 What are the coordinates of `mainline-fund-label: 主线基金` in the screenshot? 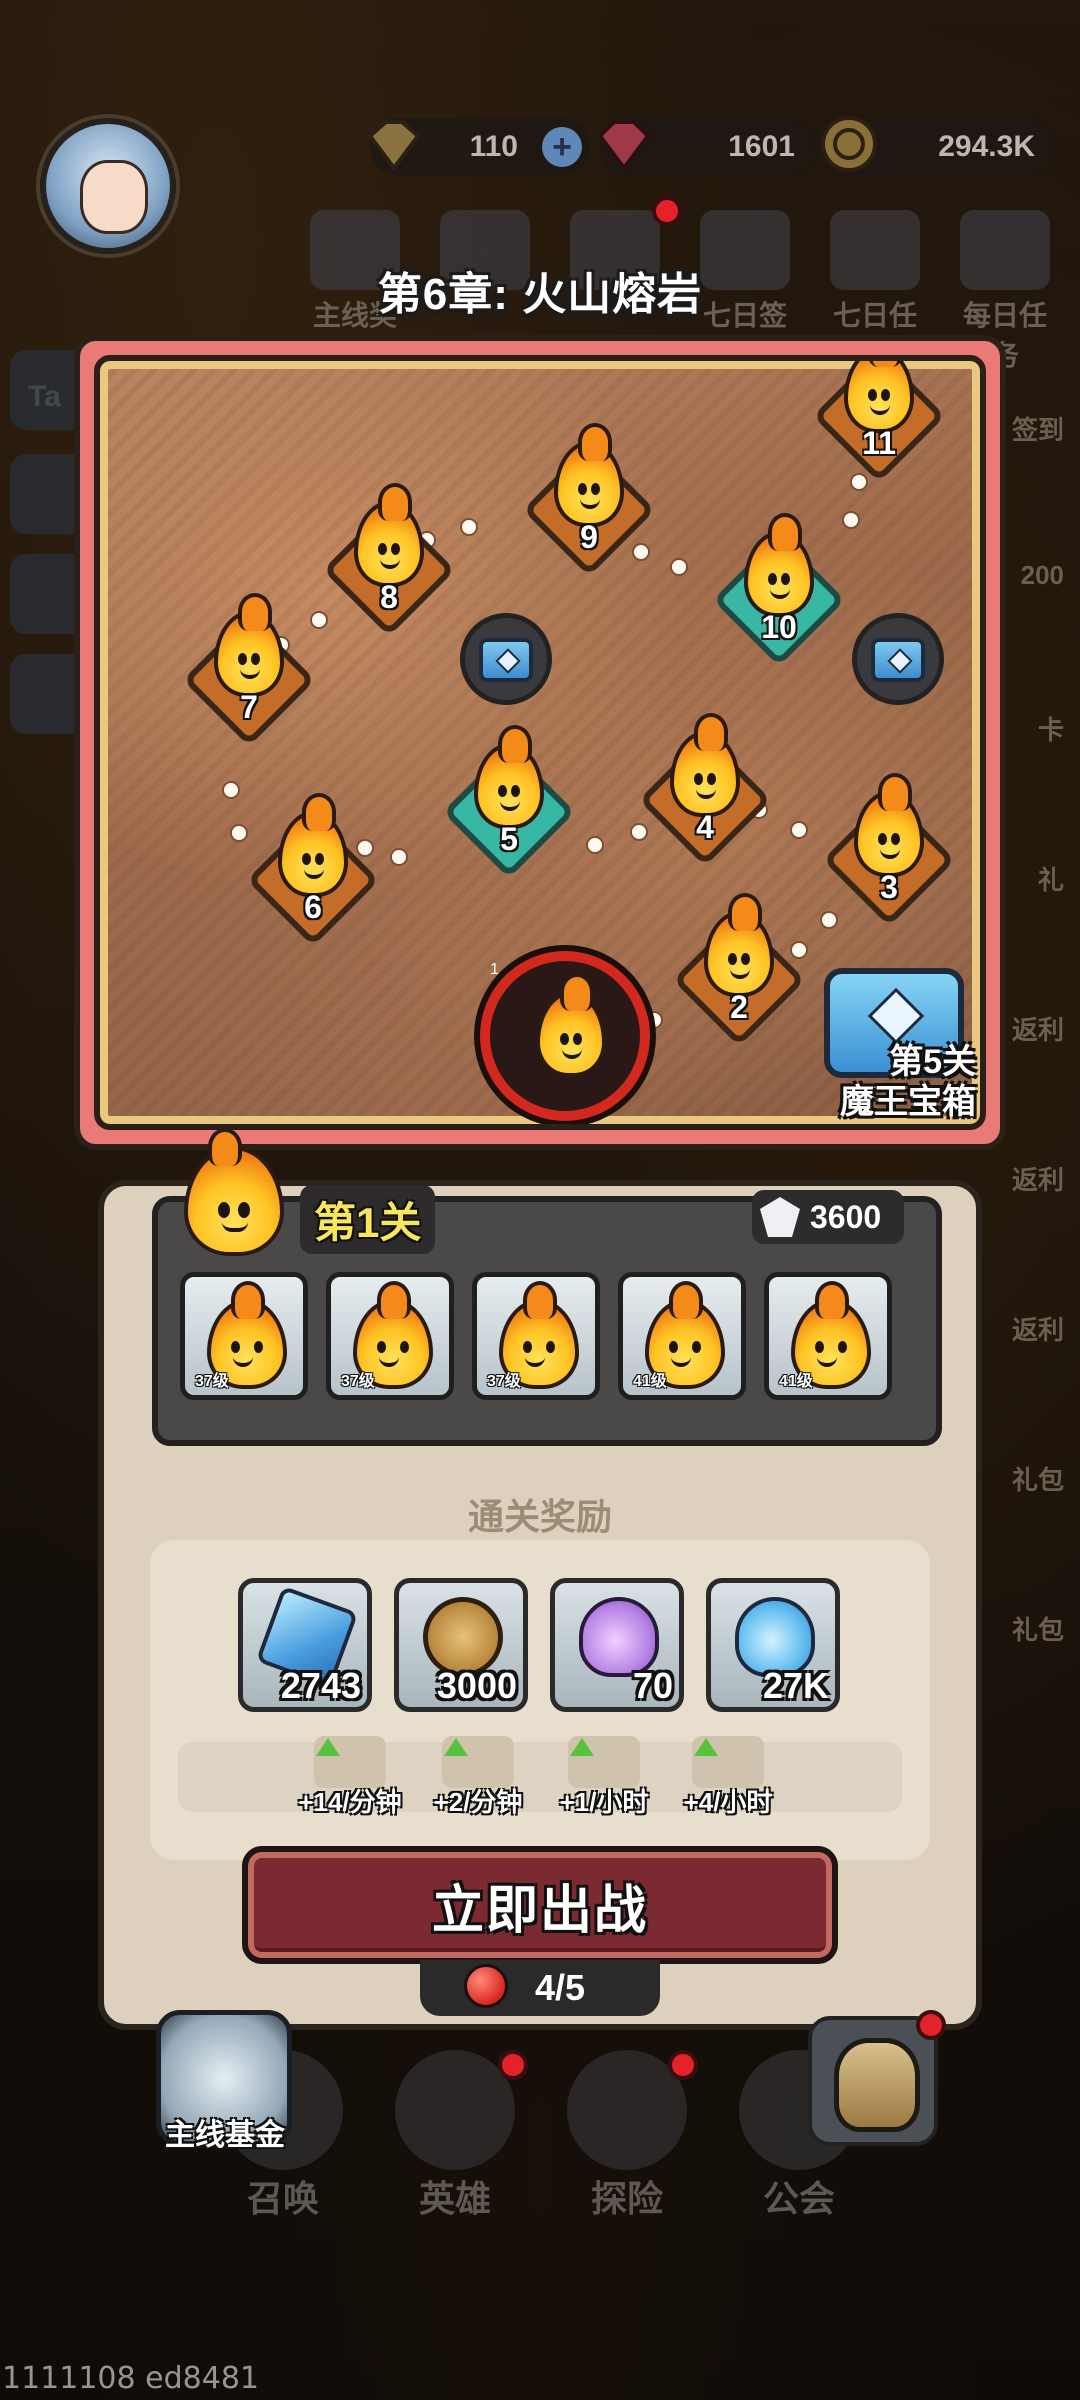 It's located at (225, 2135).